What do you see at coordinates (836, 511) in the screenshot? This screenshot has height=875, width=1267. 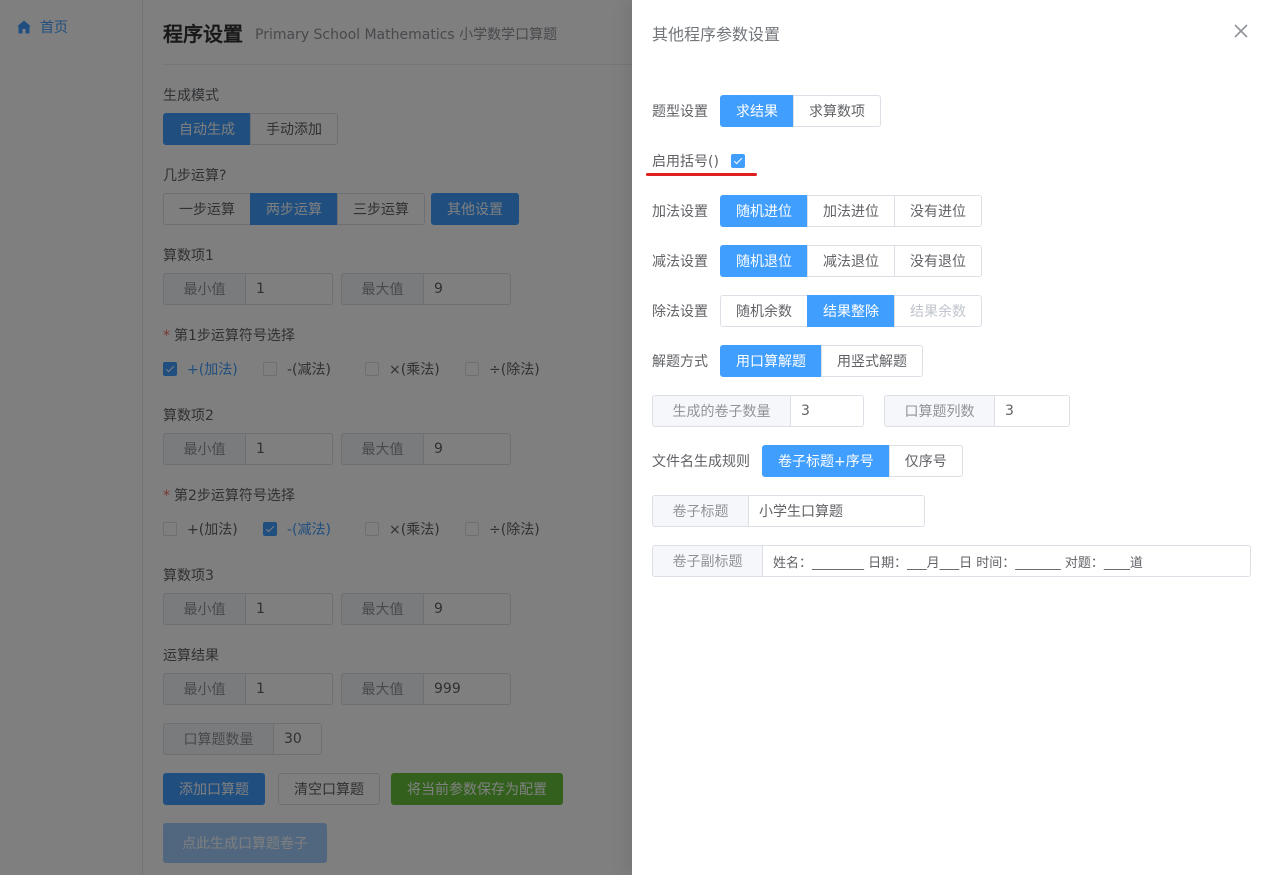 I see `paper-title-input: 小学生口算题` at bounding box center [836, 511].